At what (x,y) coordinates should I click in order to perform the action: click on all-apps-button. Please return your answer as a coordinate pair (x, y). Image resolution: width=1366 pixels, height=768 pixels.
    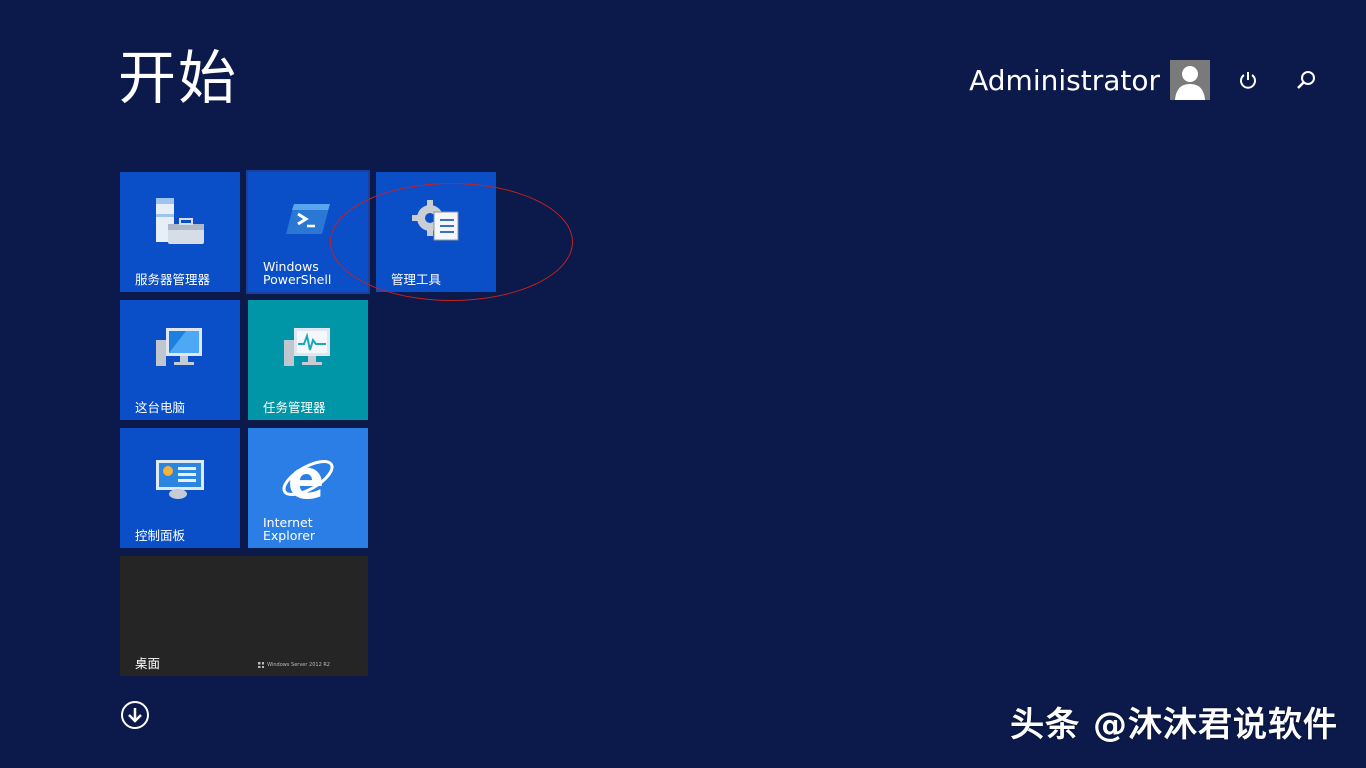
    Looking at the image, I should click on (135, 715).